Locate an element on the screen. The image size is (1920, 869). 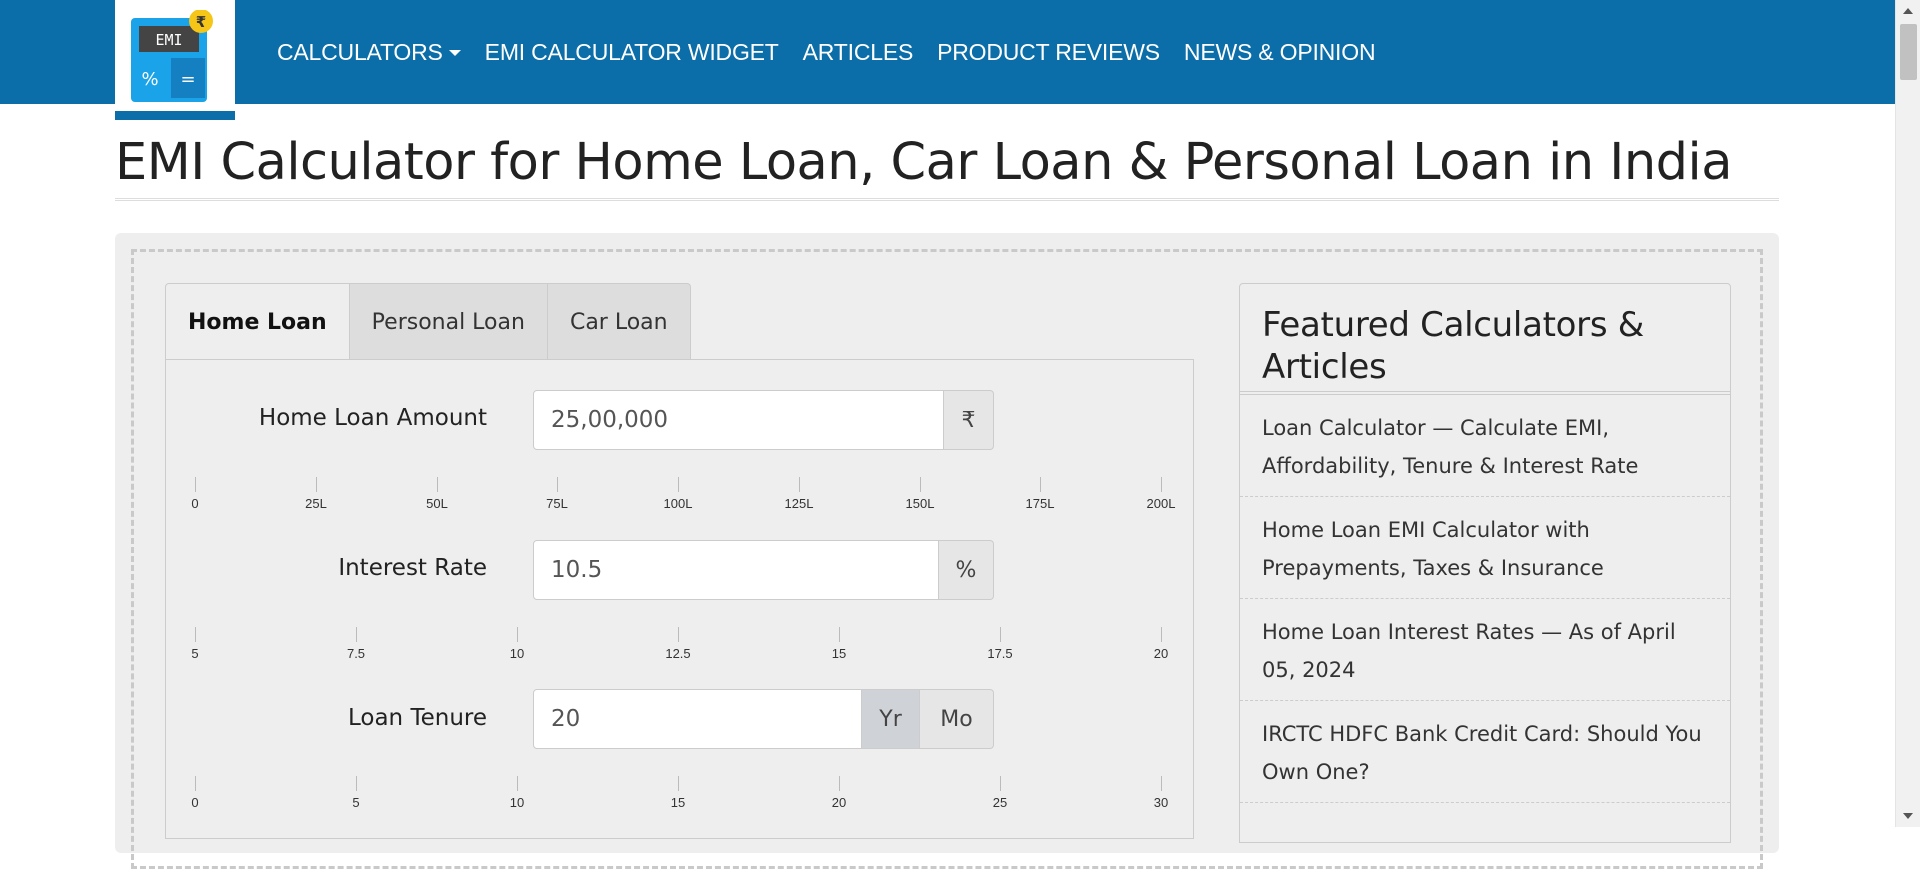
interest-rate-scale: 5 7.5 10 12.5 15 17.5 20 is located at coordinates (679, 644).